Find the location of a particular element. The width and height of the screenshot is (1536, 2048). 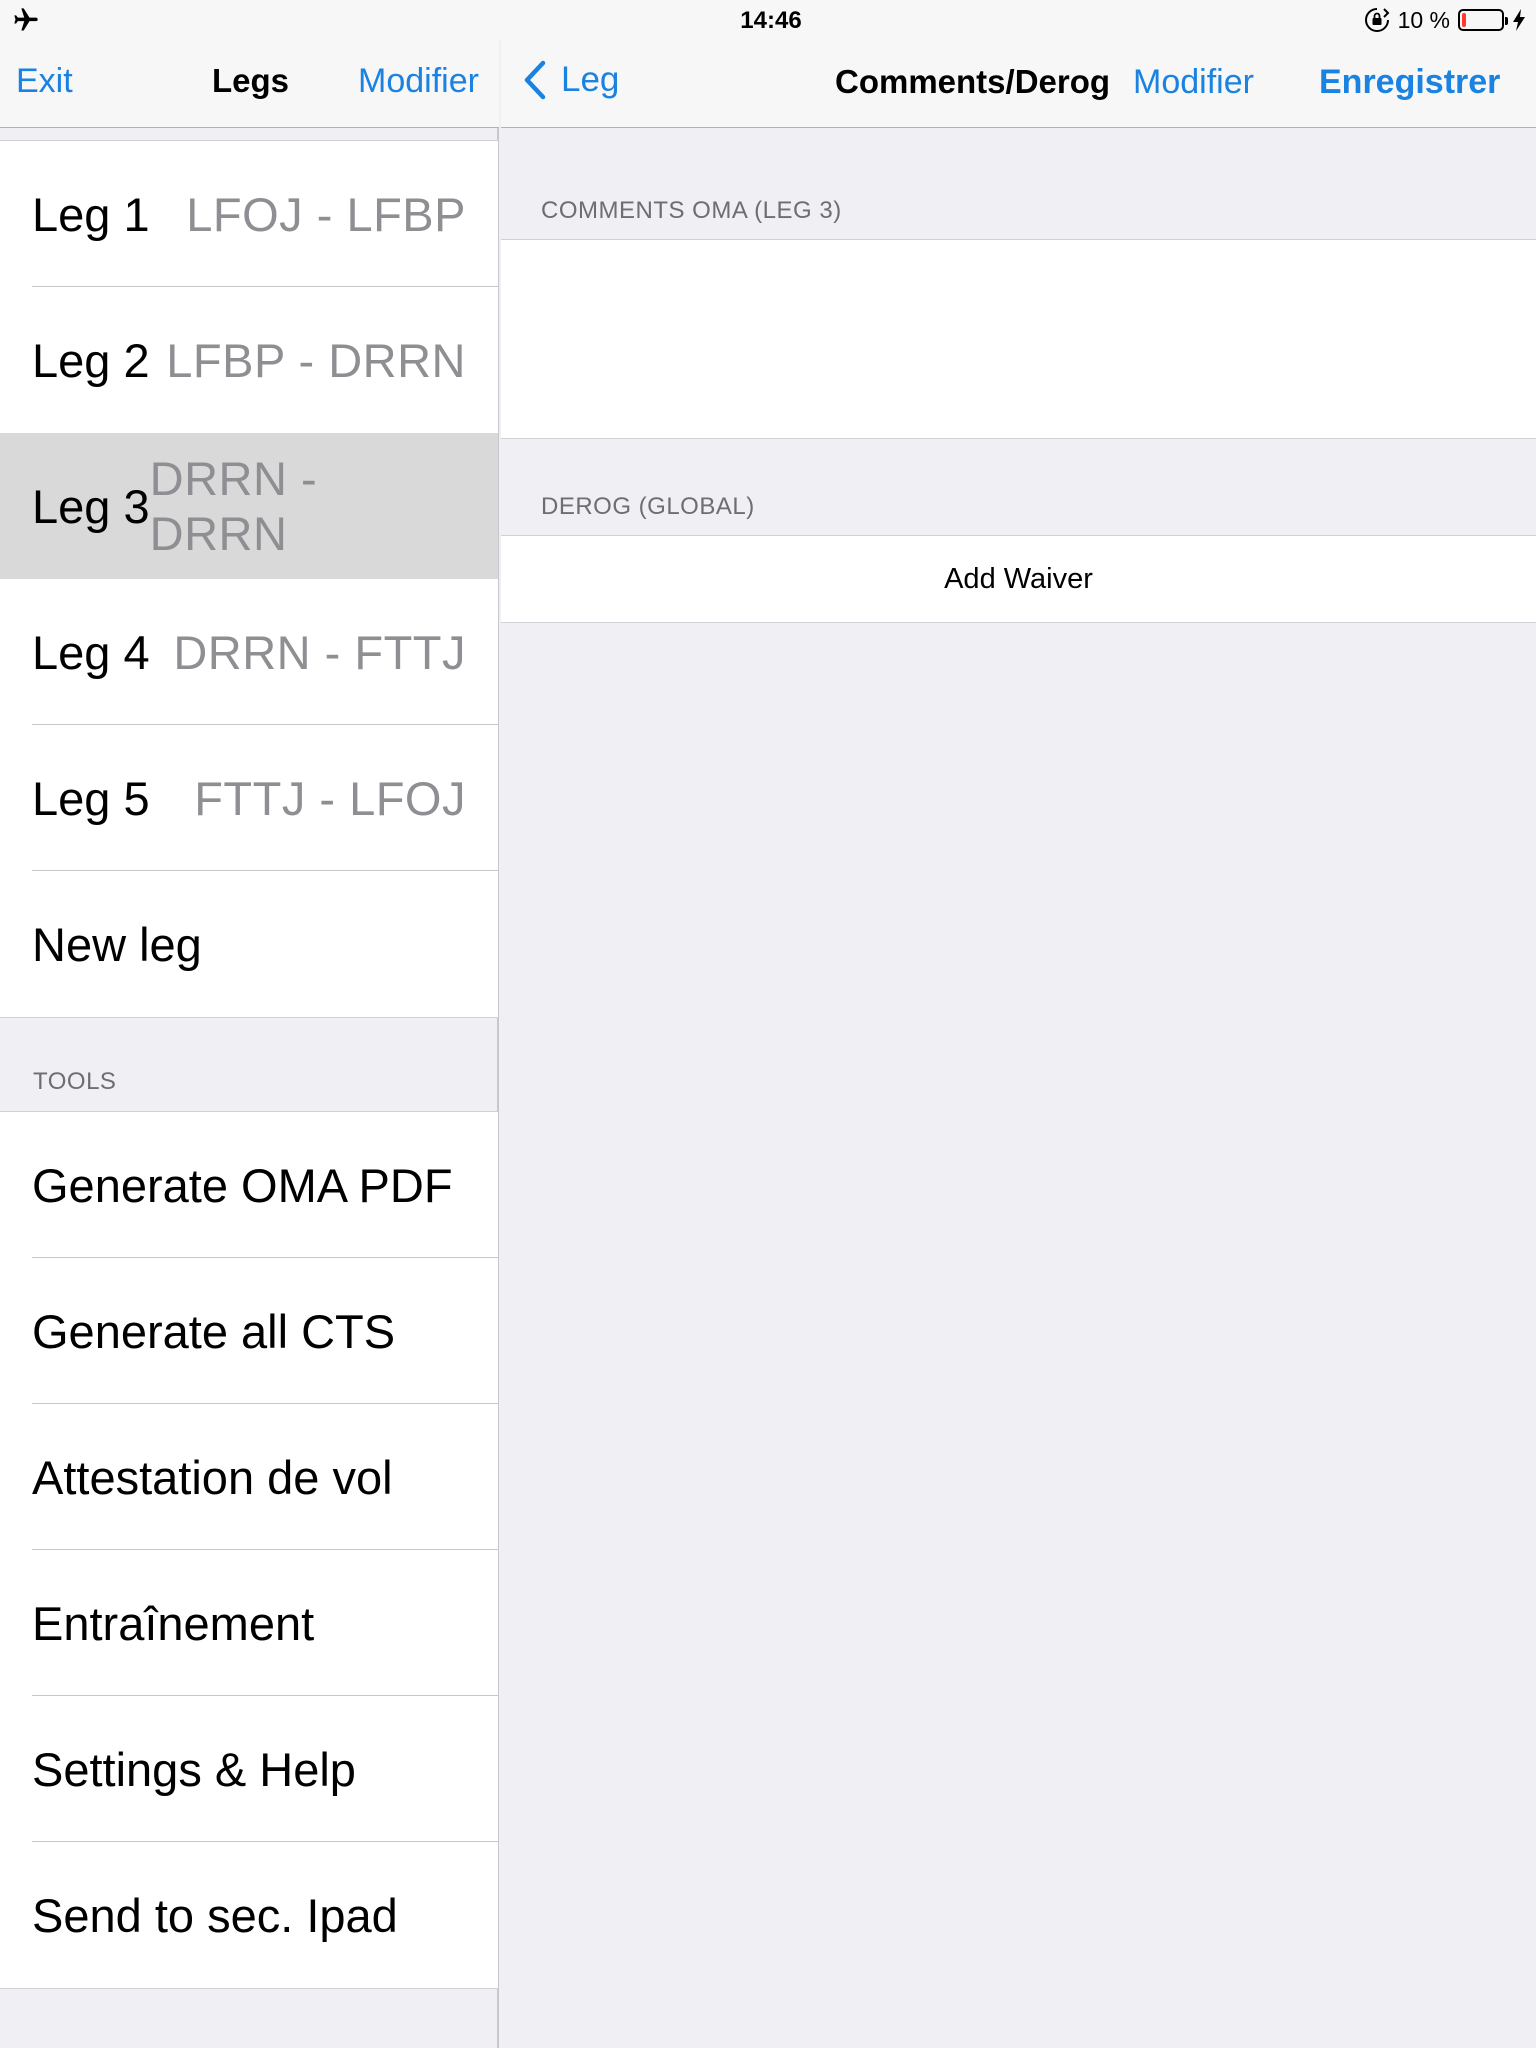

comments-section-header: COMMENTS OMA (LEG 3) is located at coordinates (691, 210).